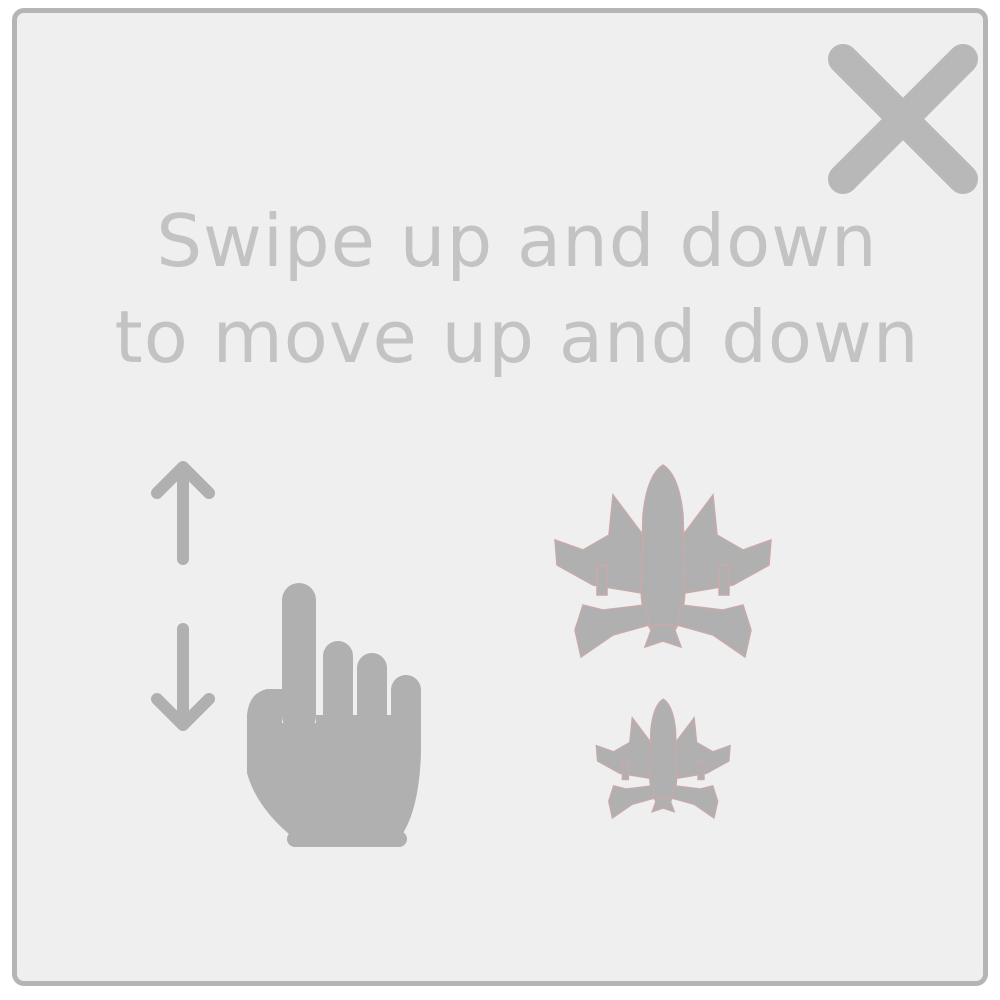 This screenshot has width=1000, height=1000. I want to click on arrow-down-icon, so click(183, 677).